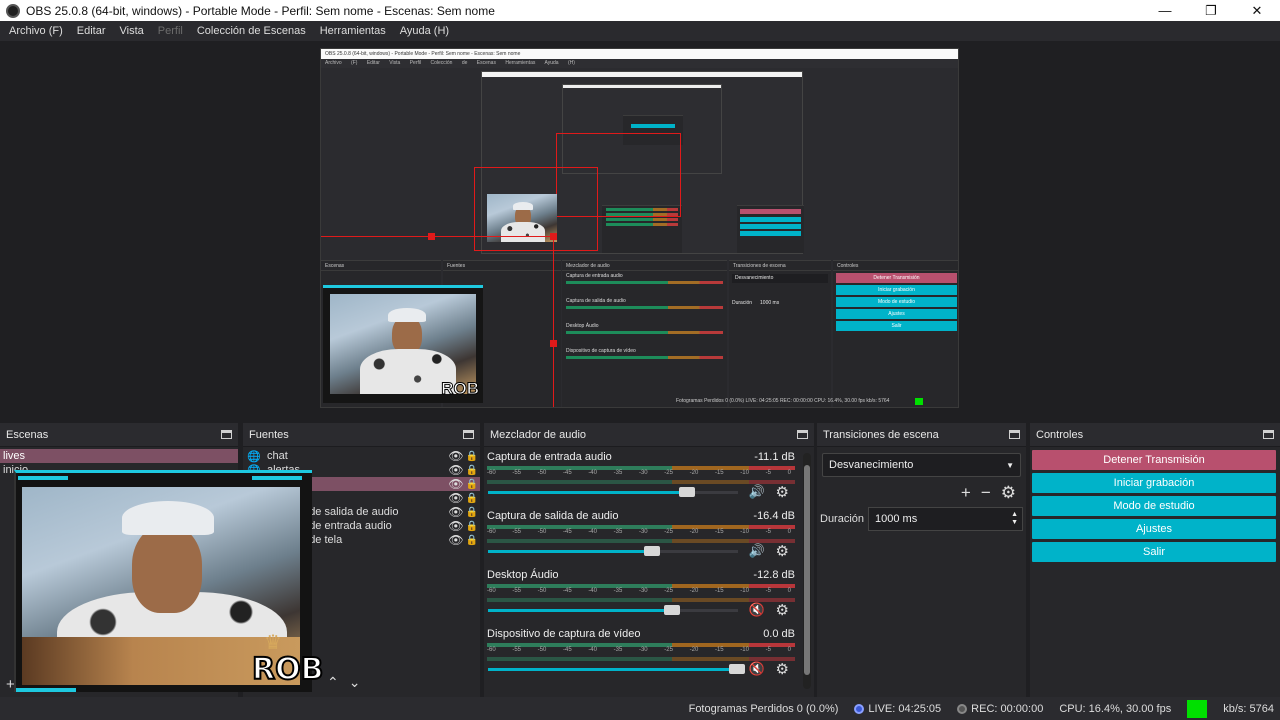 The image size is (1280, 720). What do you see at coordinates (780, 296) in the screenshot?
I see `nested-duration-row: Duración 1000 ms` at bounding box center [780, 296].